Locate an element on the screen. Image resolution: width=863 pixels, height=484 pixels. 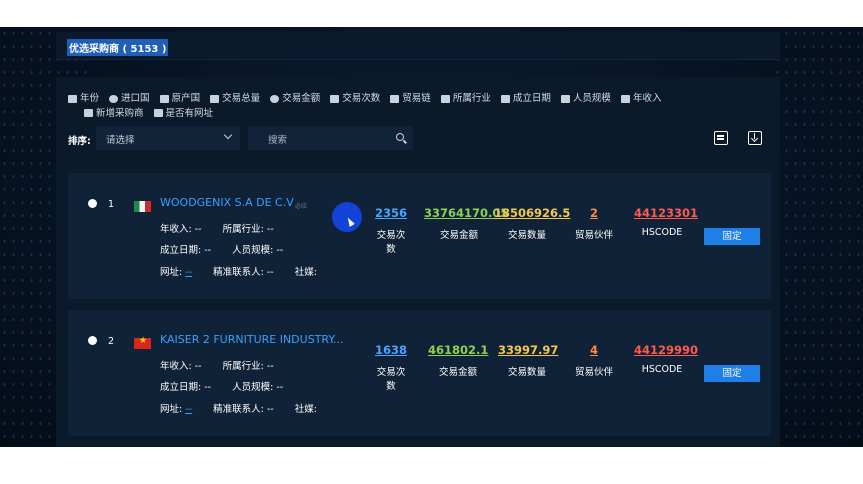
money-icon is located at coordinates (625, 98).